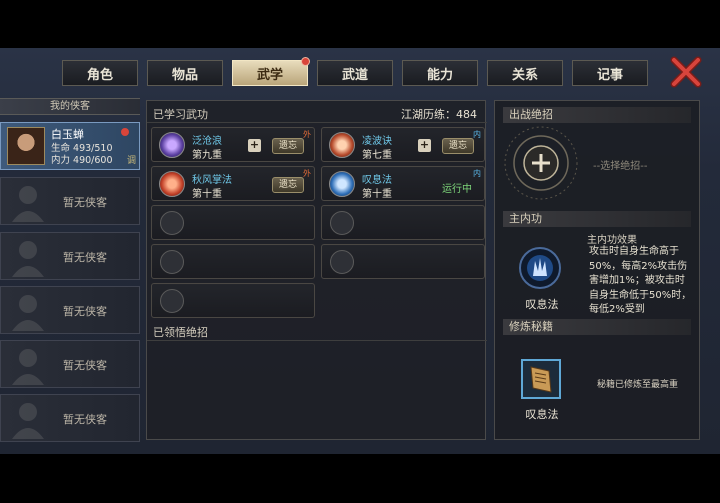 This screenshot has width=720, height=503. Describe the element at coordinates (207, 141) in the screenshot. I see `skill-name: 泛沧浪` at that location.